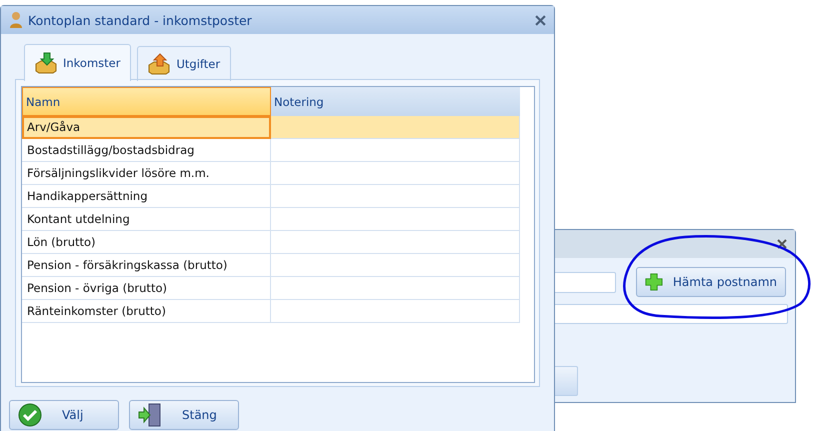 Image resolution: width=815 pixels, height=431 pixels. What do you see at coordinates (146, 101) in the screenshot?
I see `column-header: Namn` at bounding box center [146, 101].